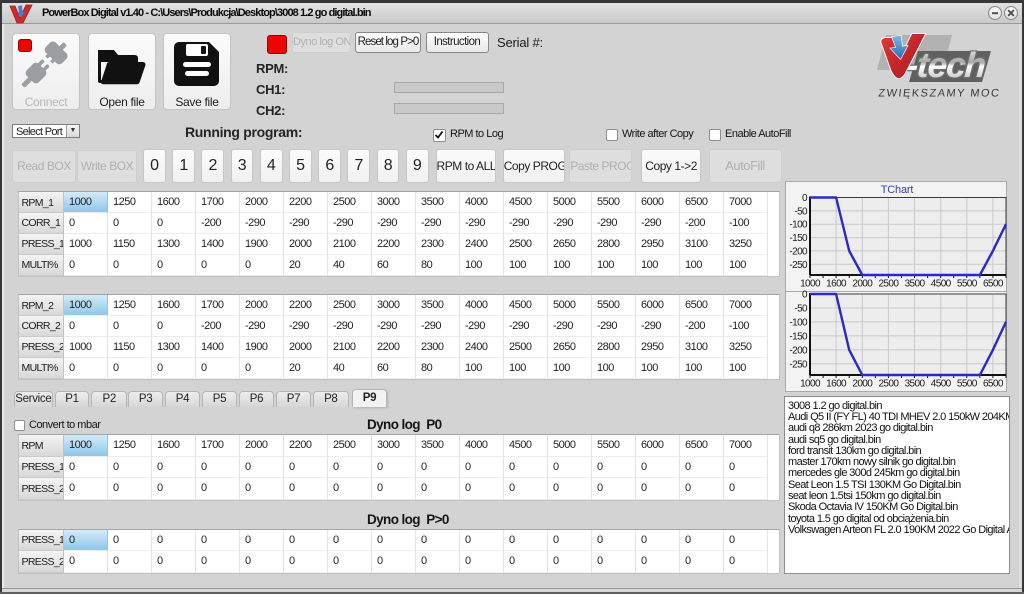 The width and height of the screenshot is (1024, 594). Describe the element at coordinates (939, 94) in the screenshot. I see `svg-text: ZWIĘKSZAMY MOC` at that location.